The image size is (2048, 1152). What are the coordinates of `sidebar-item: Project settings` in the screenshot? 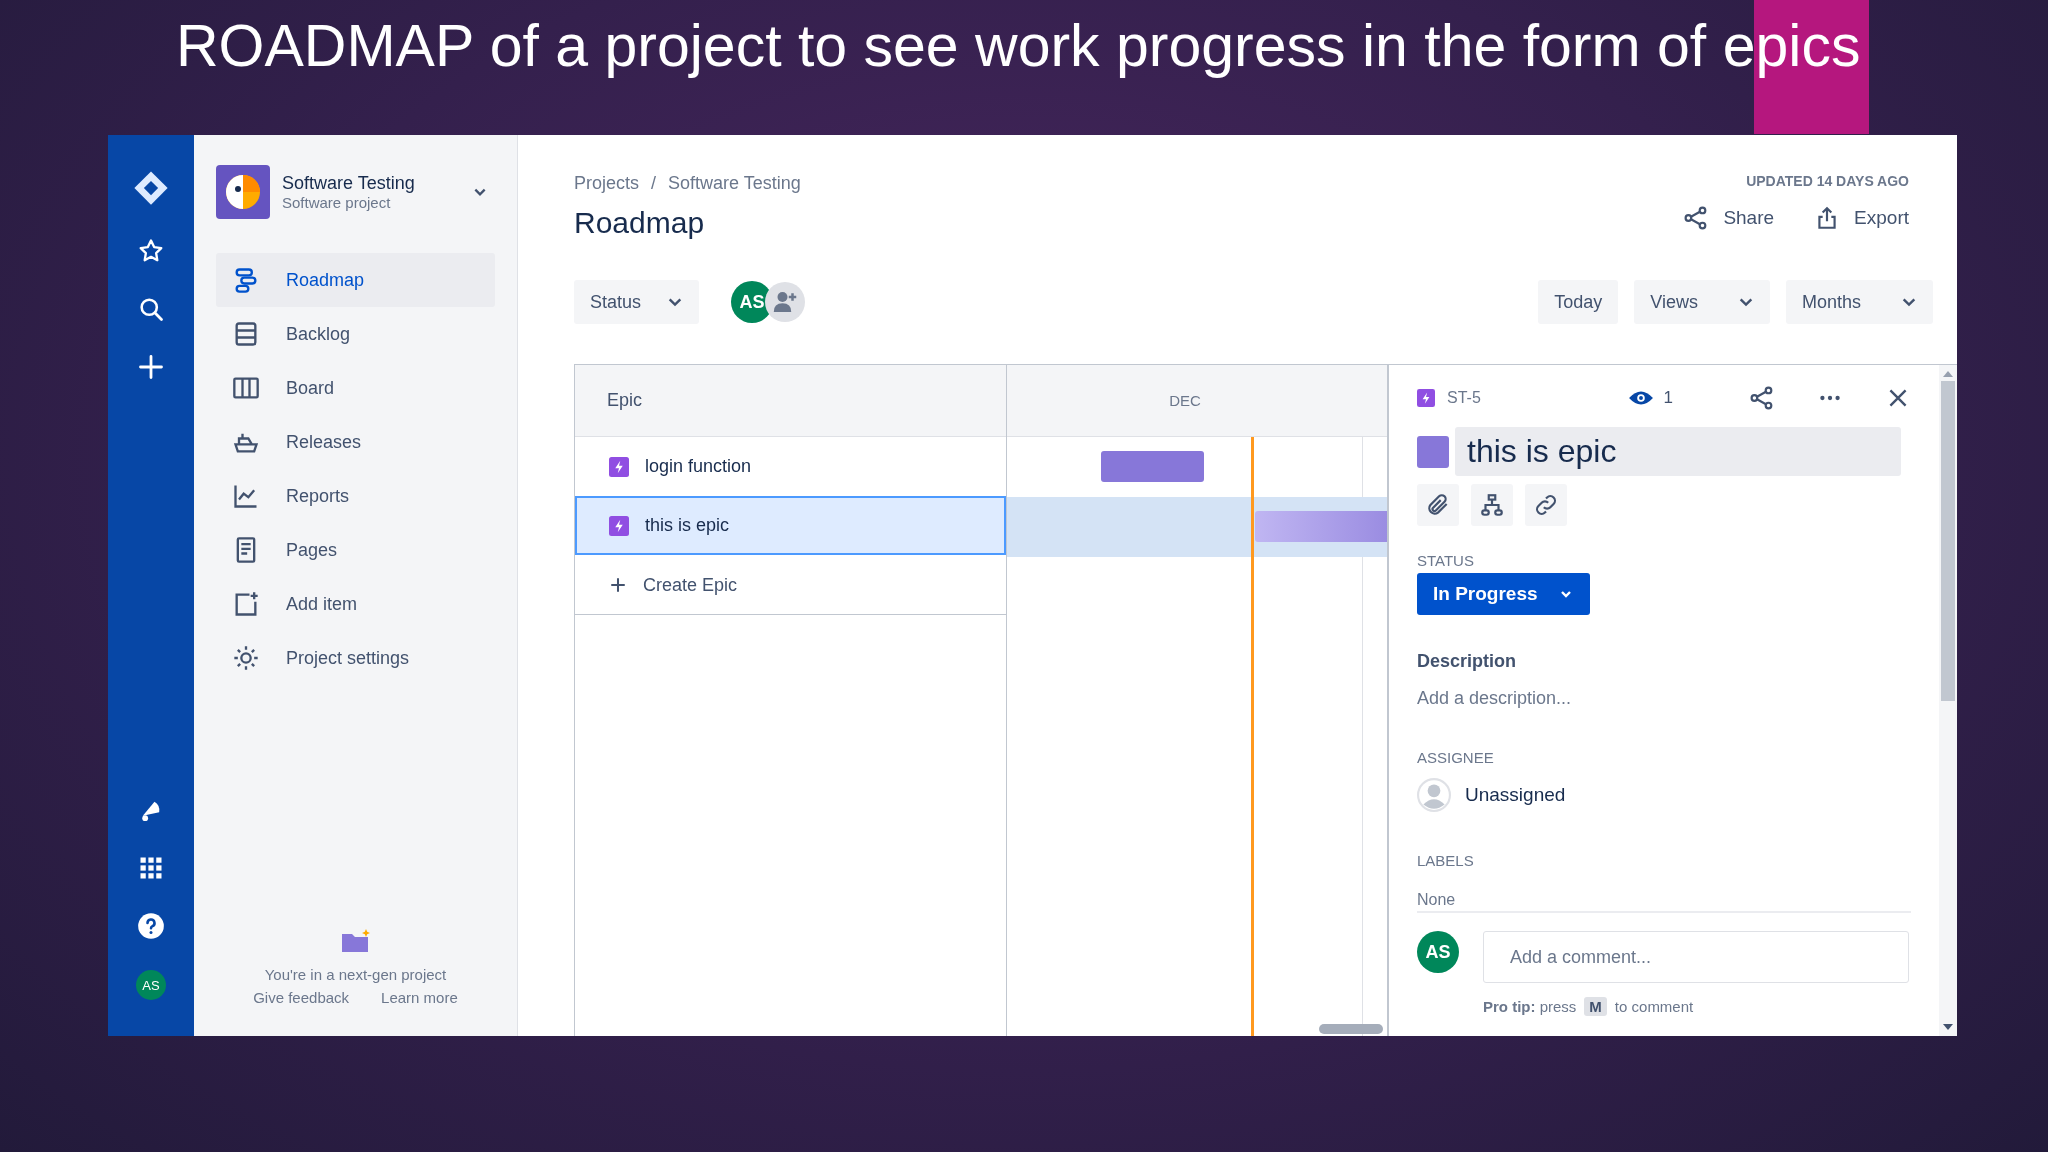 It's located at (355, 658).